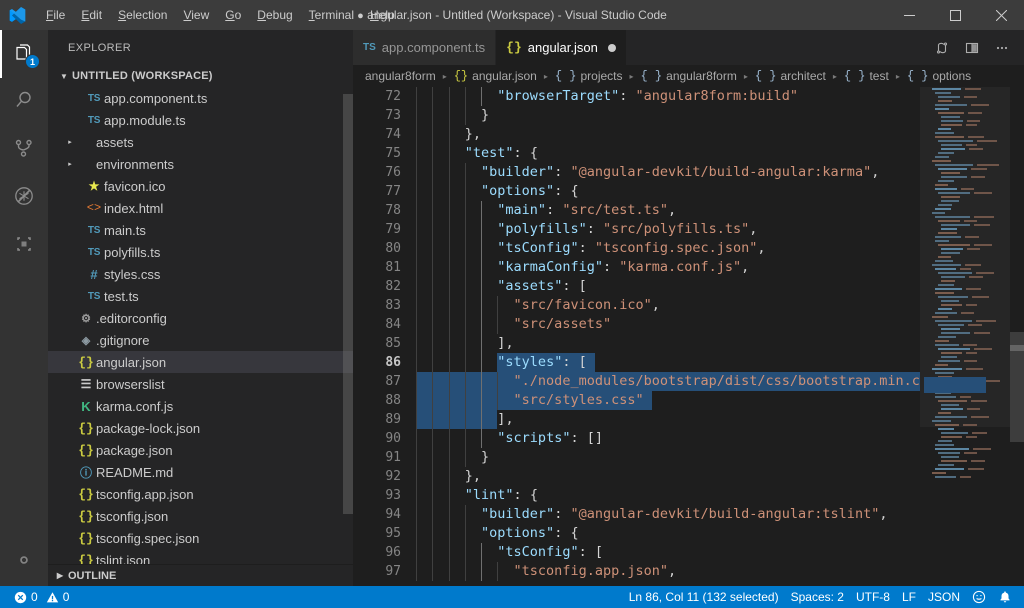 Image resolution: width=1024 pixels, height=608 pixels. I want to click on tree-item-polyfills-ts: TS polyfills.ts, so click(200, 252).